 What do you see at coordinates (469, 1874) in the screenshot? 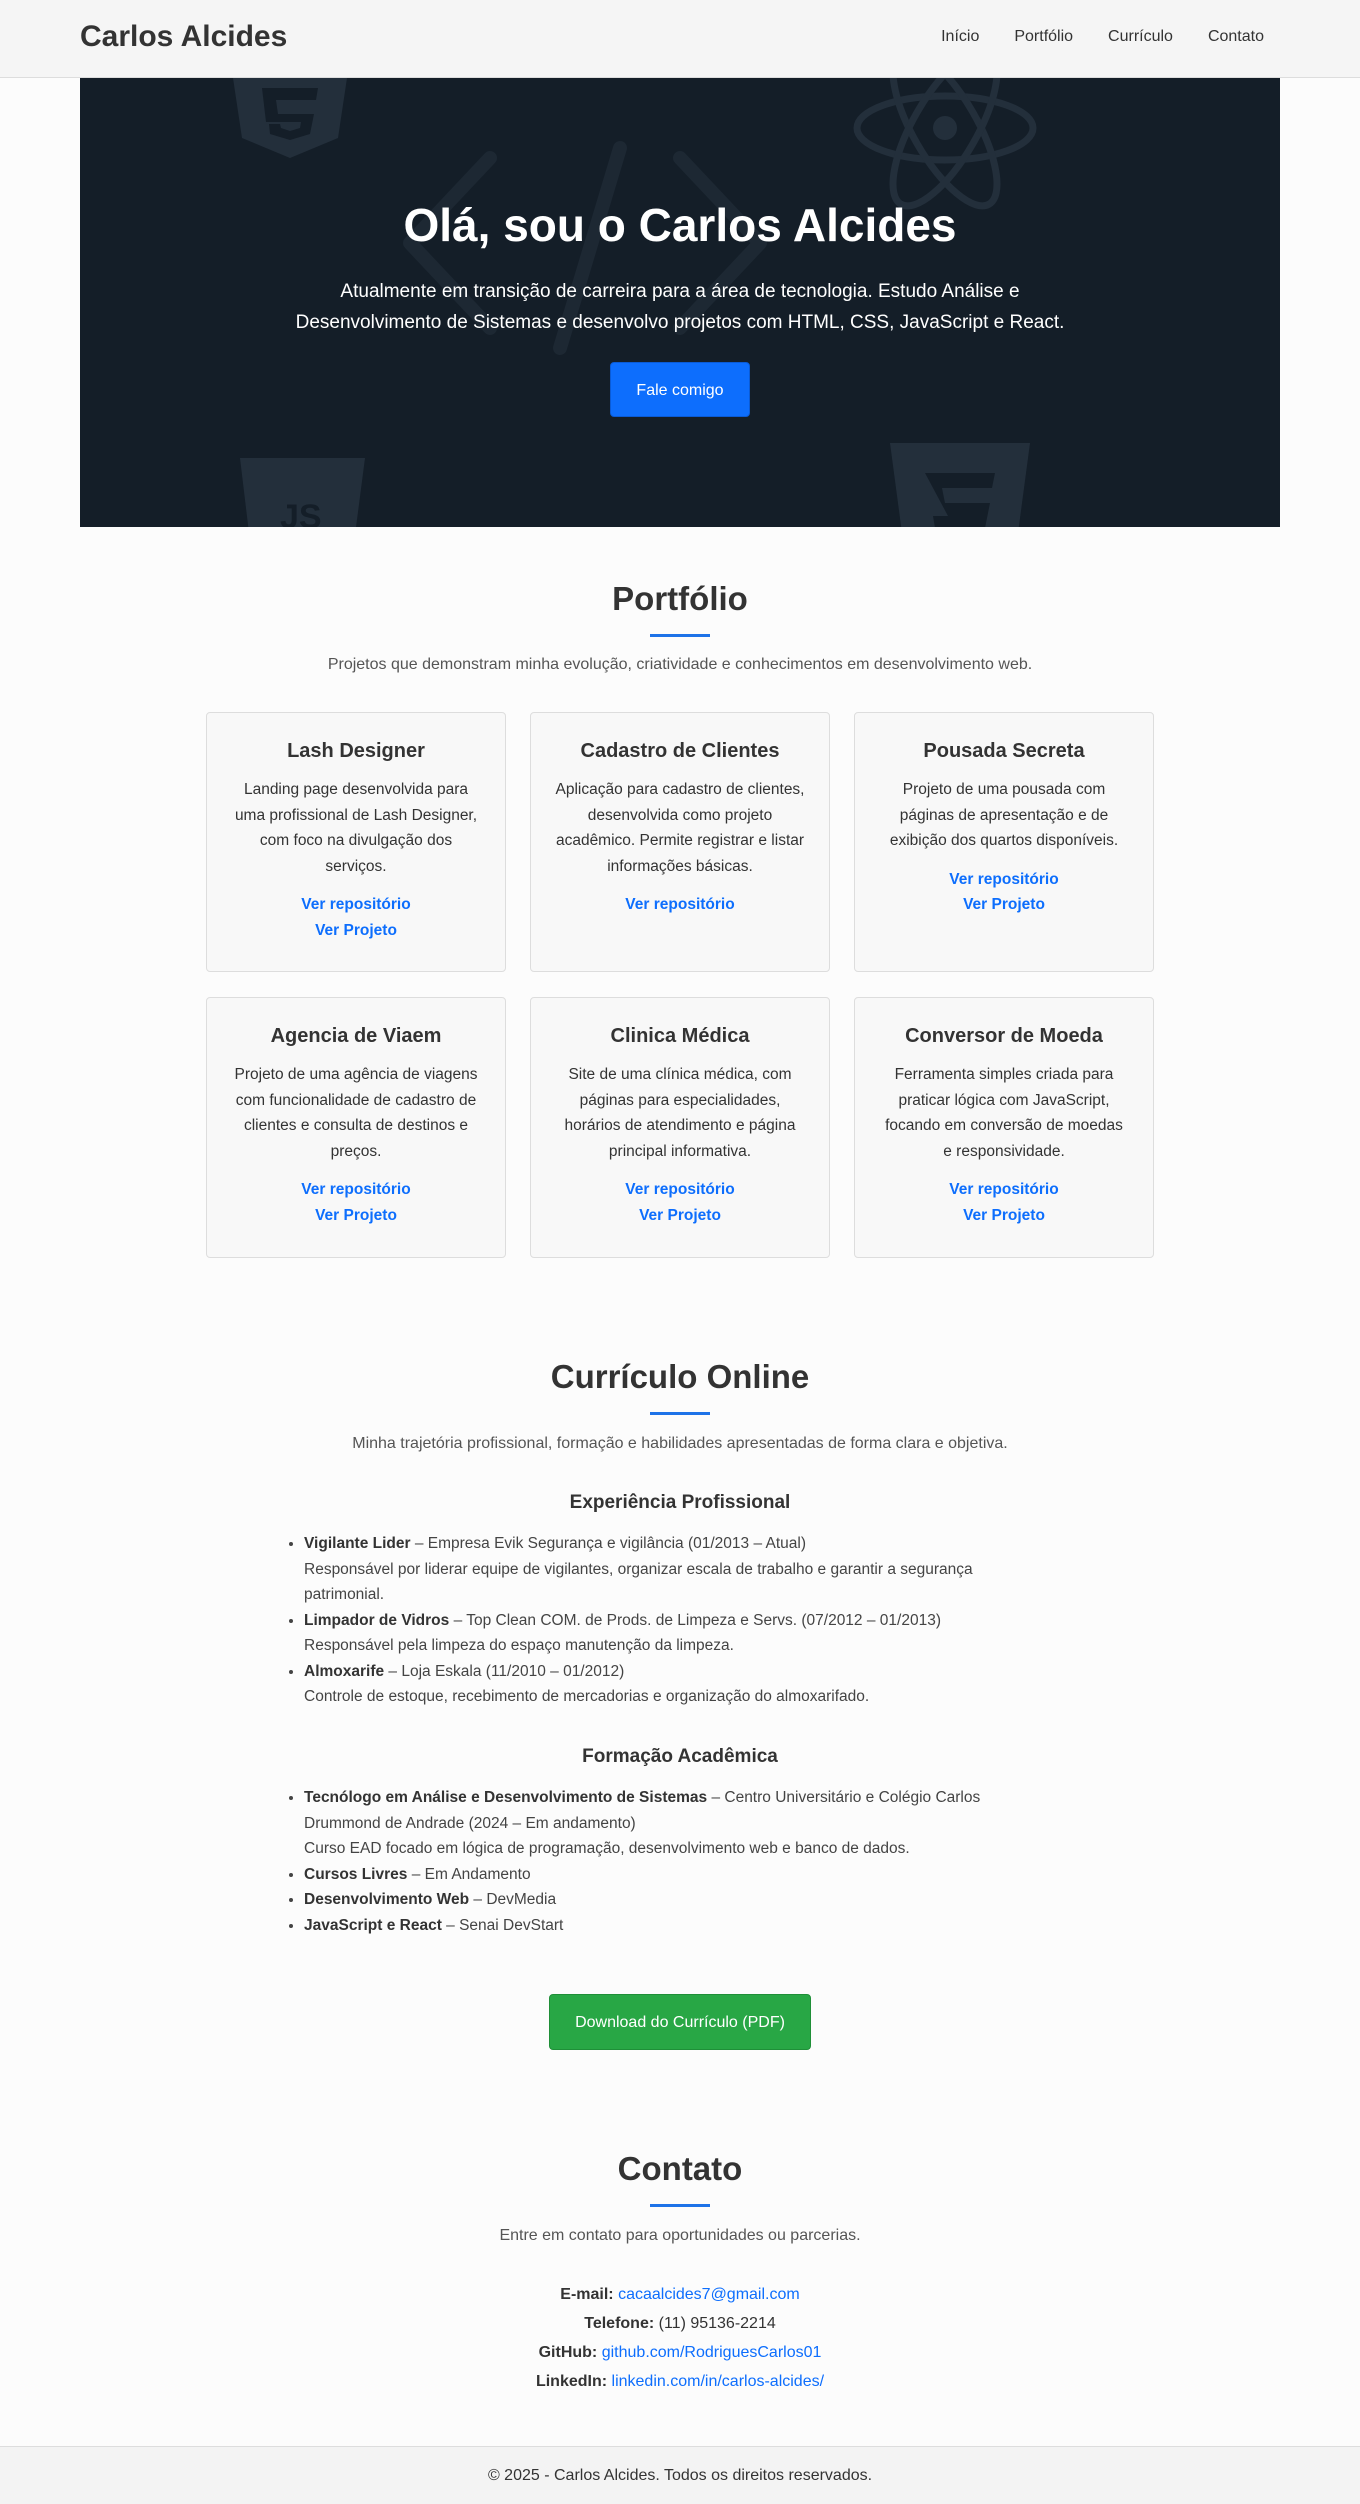
I see `course-institution: – Em Andamento` at bounding box center [469, 1874].